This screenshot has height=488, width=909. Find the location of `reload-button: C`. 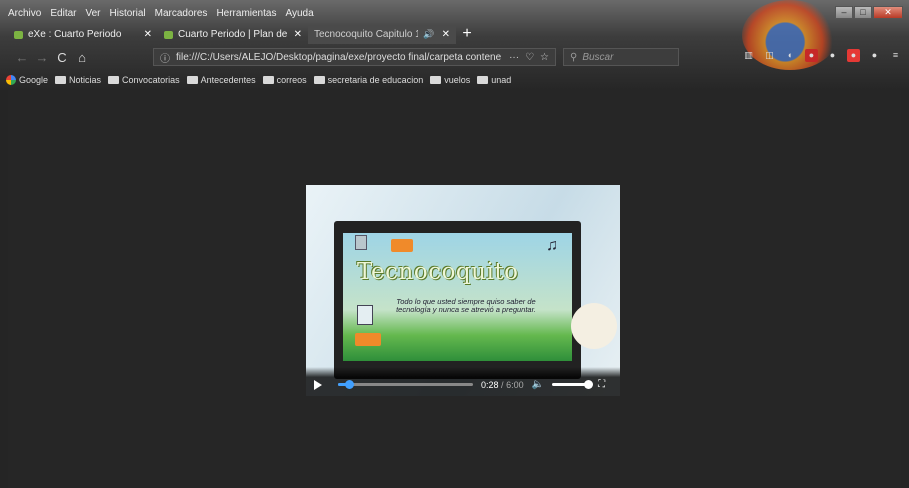

reload-button: C is located at coordinates (62, 57).